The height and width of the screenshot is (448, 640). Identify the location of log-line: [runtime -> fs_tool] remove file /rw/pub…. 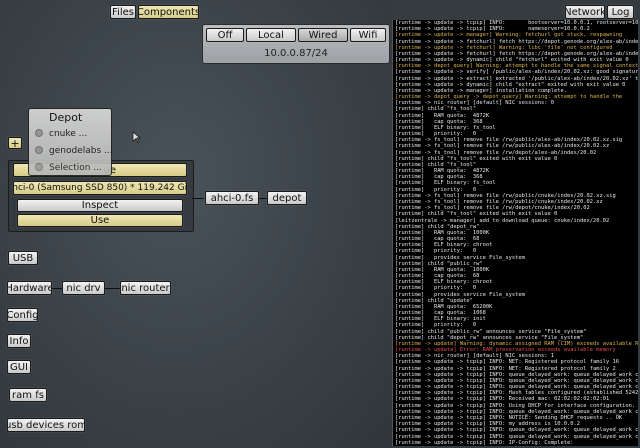
(502, 146).